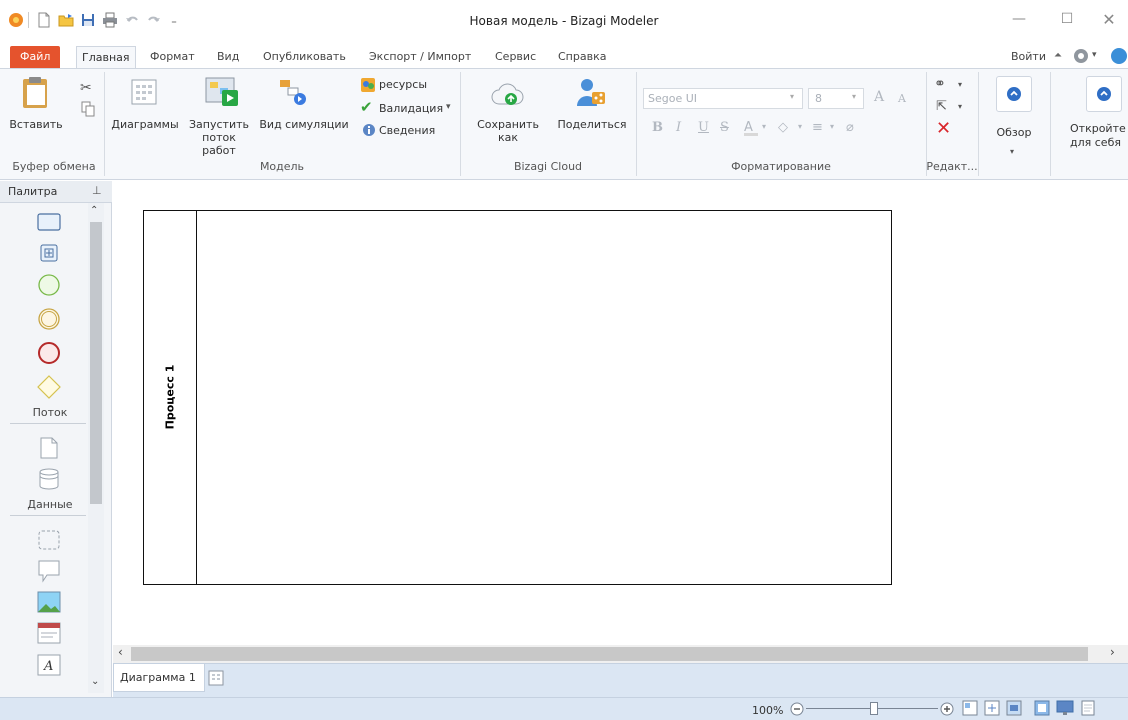 This screenshot has width=1128, height=720. Describe the element at coordinates (95, 681) in the screenshot. I see `scroll-down-icon: ⌄` at that location.